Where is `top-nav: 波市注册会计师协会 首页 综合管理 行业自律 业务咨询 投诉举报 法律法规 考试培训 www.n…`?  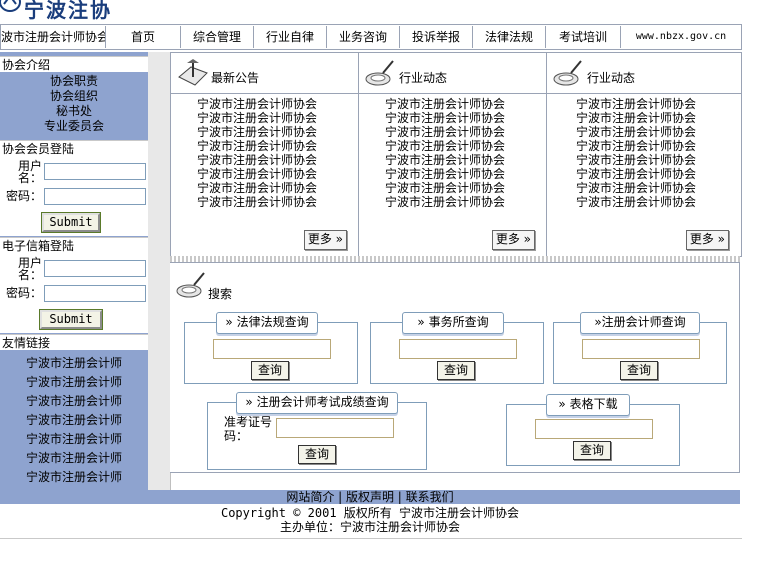 top-nav: 波市注册会计师协会 首页 综合管理 行业自律 业务咨询 投诉举报 法律法规 考试培训 www.n… is located at coordinates (371, 37).